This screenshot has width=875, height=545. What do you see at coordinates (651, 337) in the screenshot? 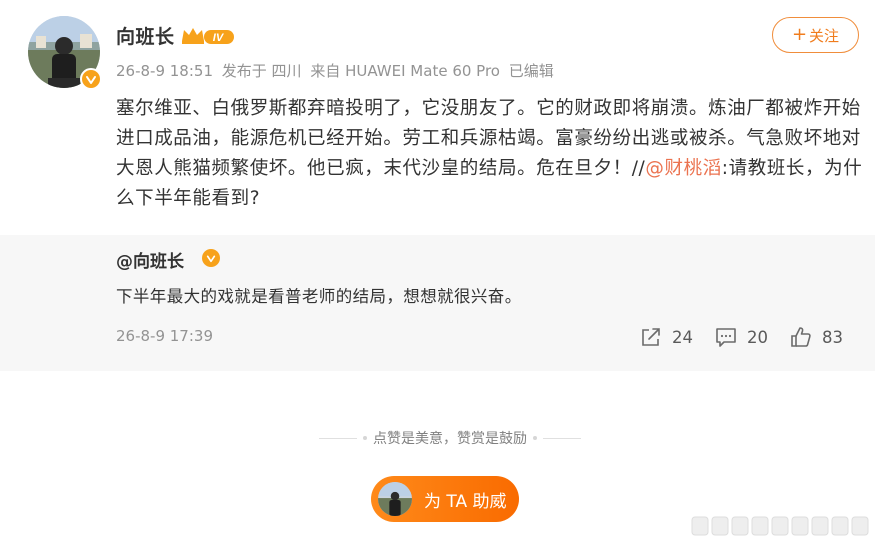
I see `share-icon` at bounding box center [651, 337].